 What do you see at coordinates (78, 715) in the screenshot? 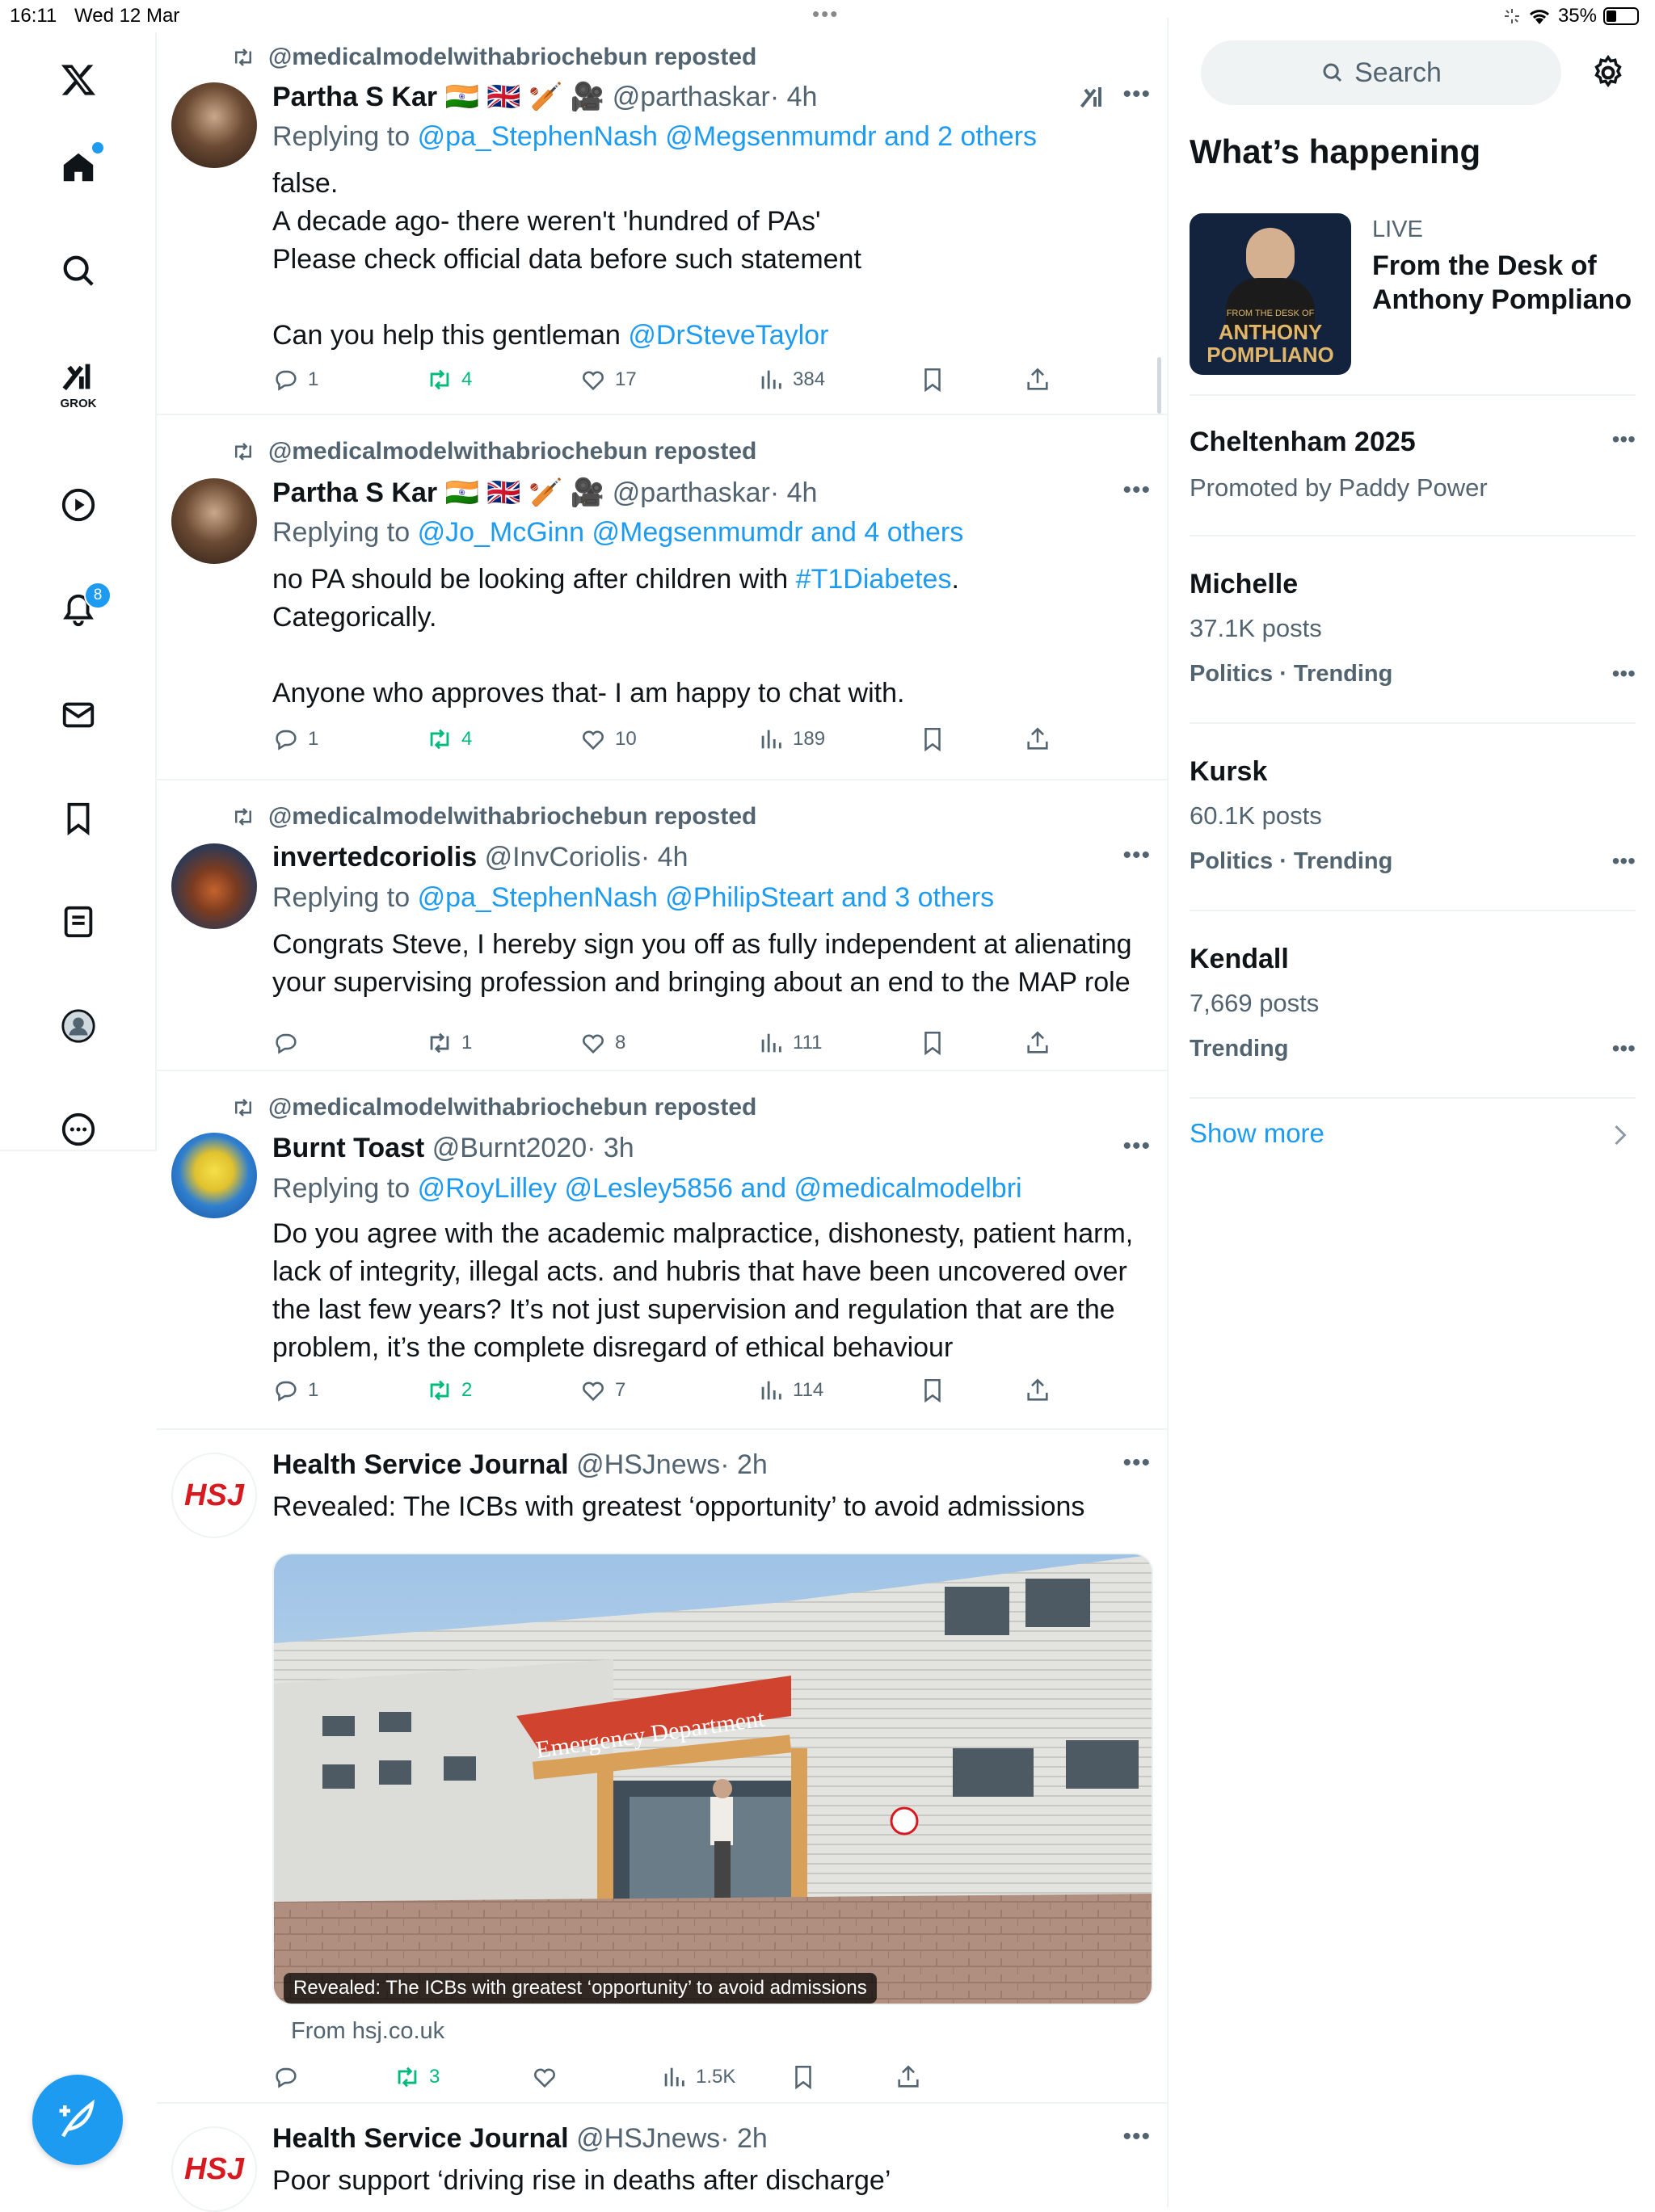
I see `nav-messages` at bounding box center [78, 715].